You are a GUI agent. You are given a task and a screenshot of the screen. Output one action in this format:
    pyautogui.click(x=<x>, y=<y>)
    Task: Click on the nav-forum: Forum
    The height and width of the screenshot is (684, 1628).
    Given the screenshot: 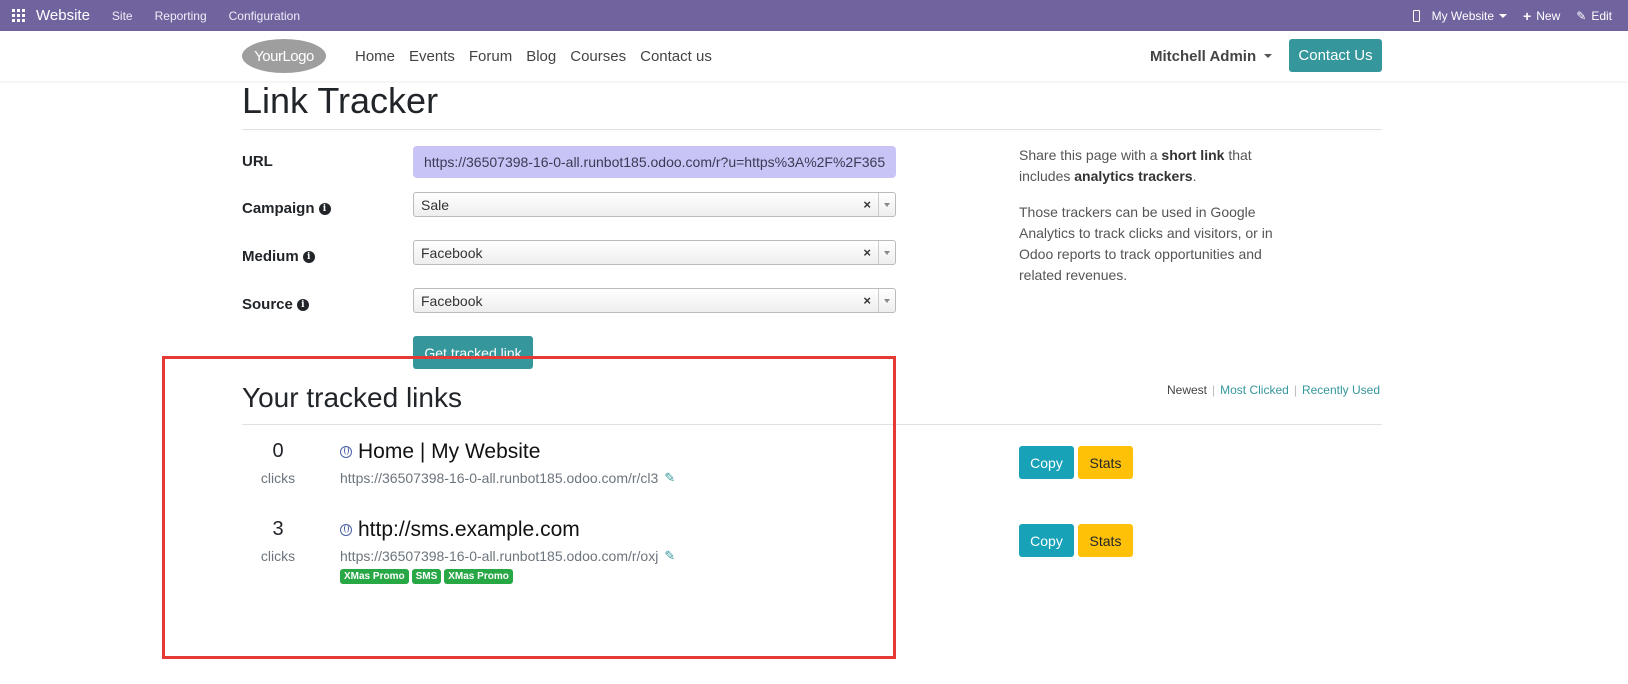 What is the action you would take?
    pyautogui.click(x=490, y=56)
    